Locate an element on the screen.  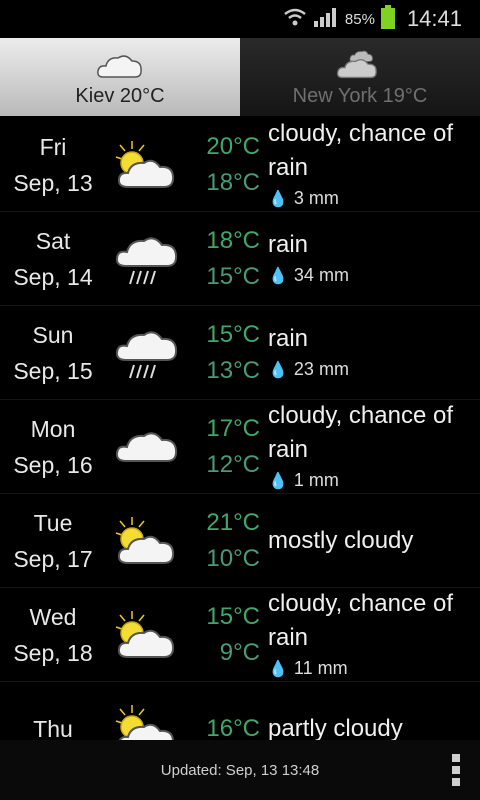
overflow-menu-icon is located at coordinates (457, 770).